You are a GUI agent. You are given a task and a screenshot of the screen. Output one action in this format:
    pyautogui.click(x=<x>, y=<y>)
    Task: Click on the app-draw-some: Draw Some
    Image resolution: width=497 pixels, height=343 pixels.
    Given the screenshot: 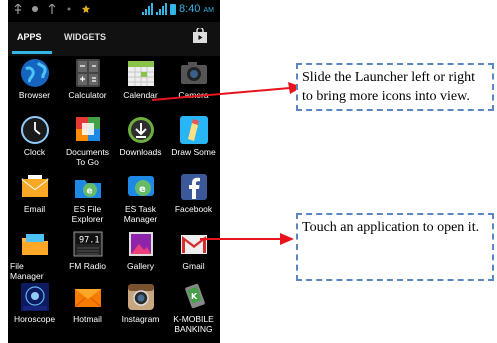 What is the action you would take?
    pyautogui.click(x=193, y=136)
    